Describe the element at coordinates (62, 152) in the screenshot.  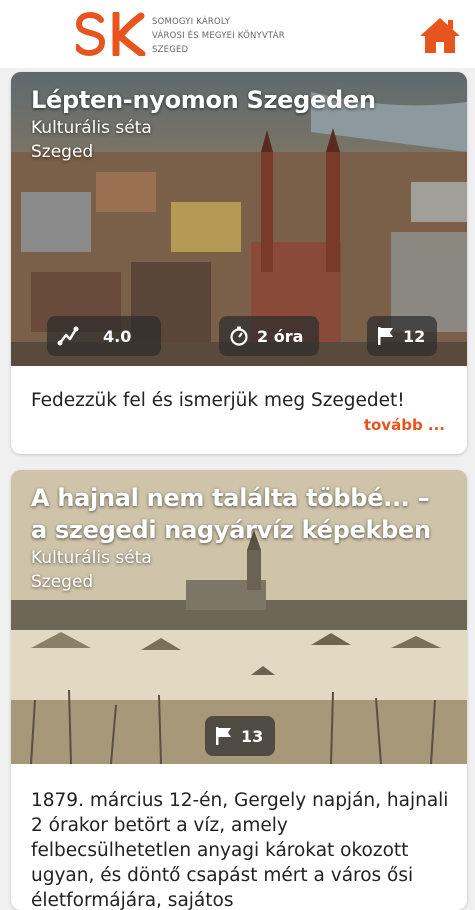
I see `tour-city-1: Szeged` at that location.